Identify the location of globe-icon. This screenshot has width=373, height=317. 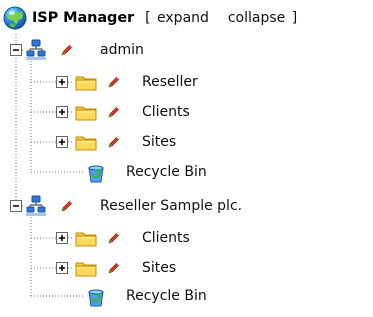
(15, 18).